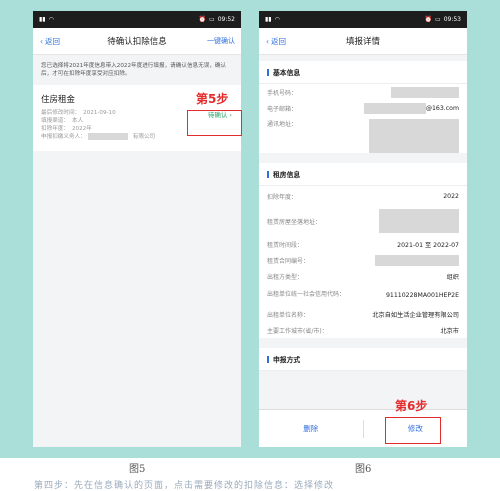 Image resolution: width=500 pixels, height=491 pixels. What do you see at coordinates (137, 19) in the screenshot?
I see `status-bar: ▮▮ ◠ ⏰ ▭ 09:52` at bounding box center [137, 19].